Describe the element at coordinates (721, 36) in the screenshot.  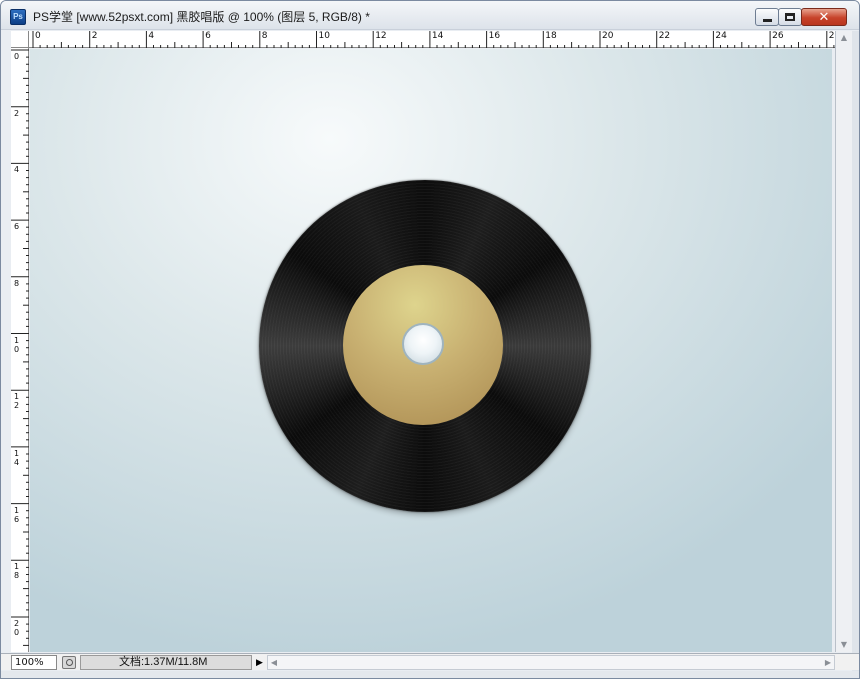
I see `ruler-label: 24` at that location.